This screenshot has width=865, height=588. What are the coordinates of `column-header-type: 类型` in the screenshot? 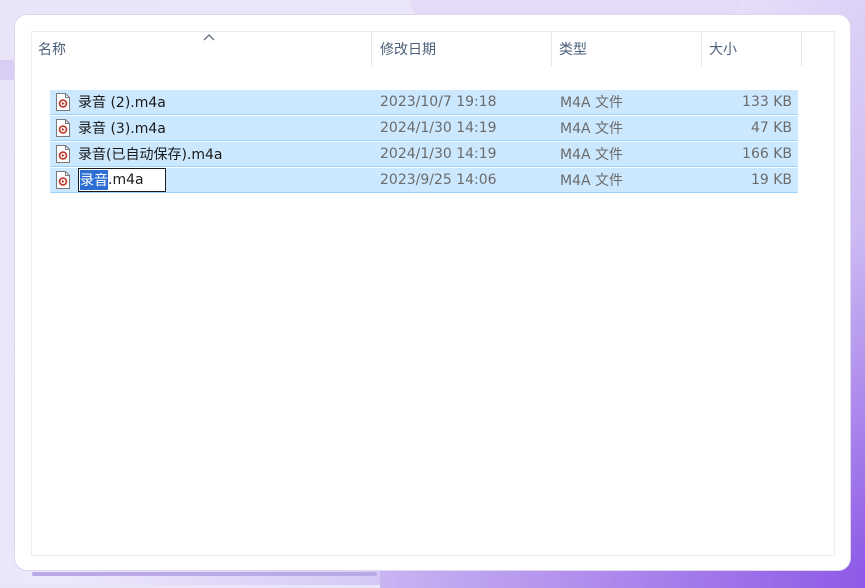 It's located at (629, 49).